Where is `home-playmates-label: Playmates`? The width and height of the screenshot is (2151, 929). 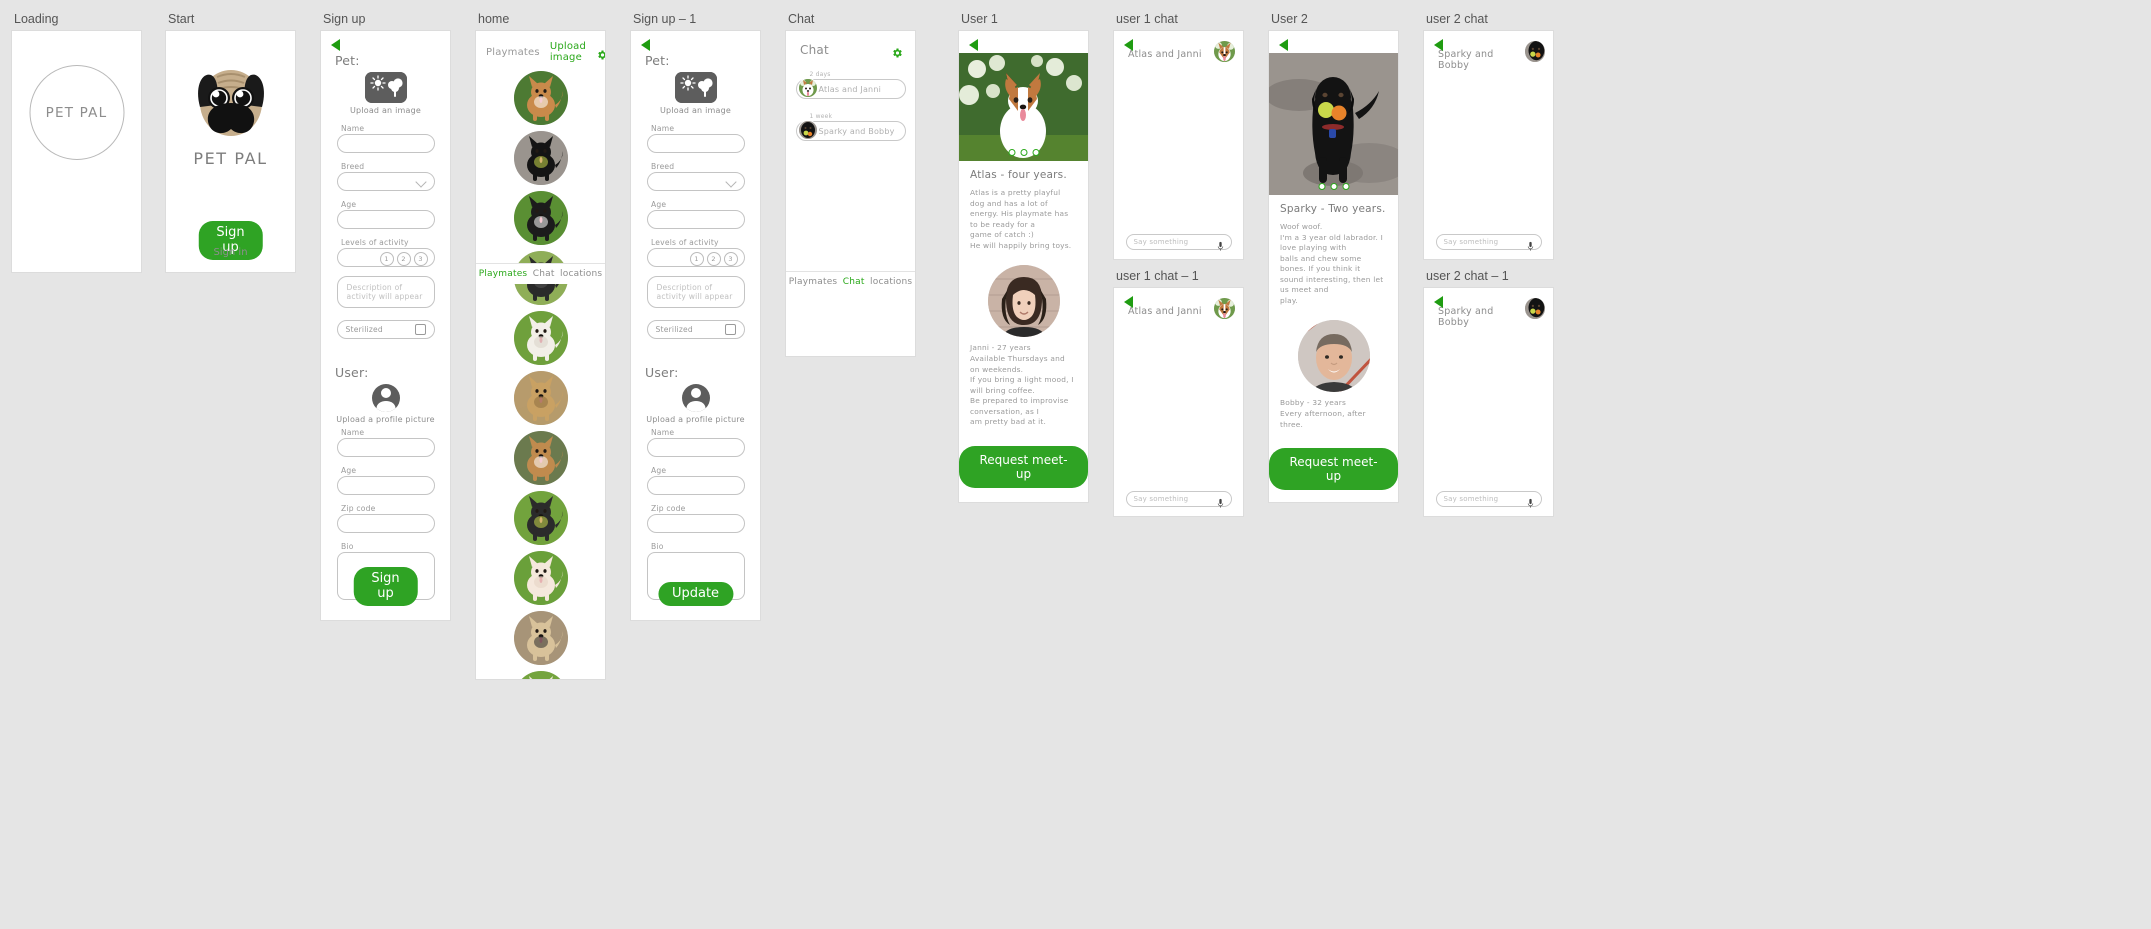 home-playmates-label: Playmates is located at coordinates (513, 52).